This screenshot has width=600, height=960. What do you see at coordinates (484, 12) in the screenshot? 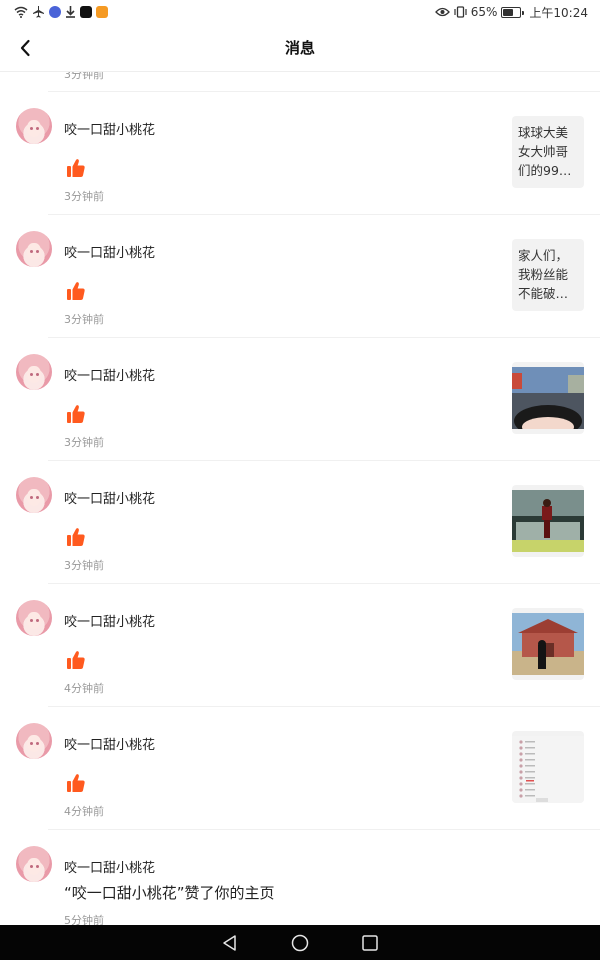
I see `battery-percent: 65%` at bounding box center [484, 12].